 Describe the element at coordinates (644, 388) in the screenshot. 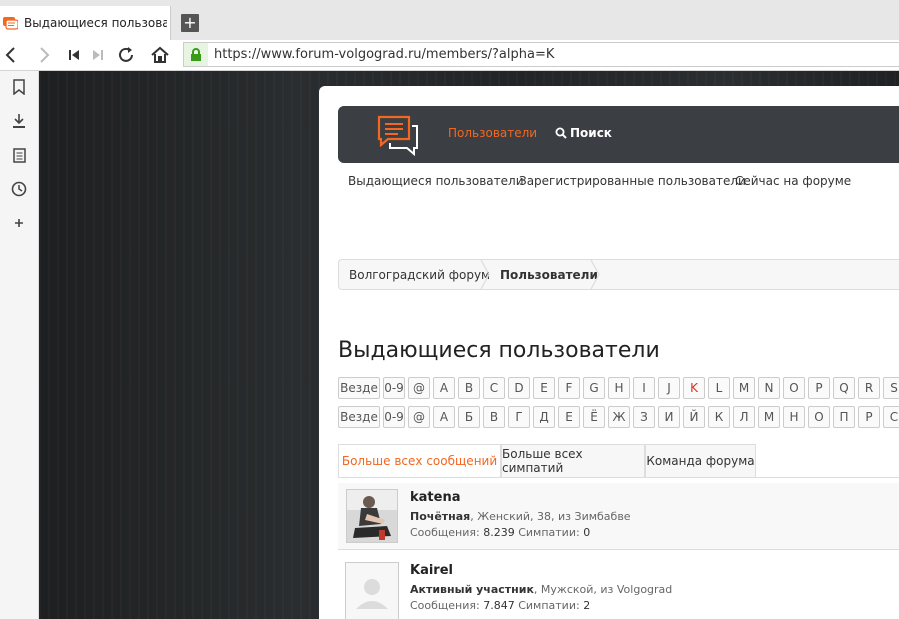

I see `letter-filter: I` at that location.